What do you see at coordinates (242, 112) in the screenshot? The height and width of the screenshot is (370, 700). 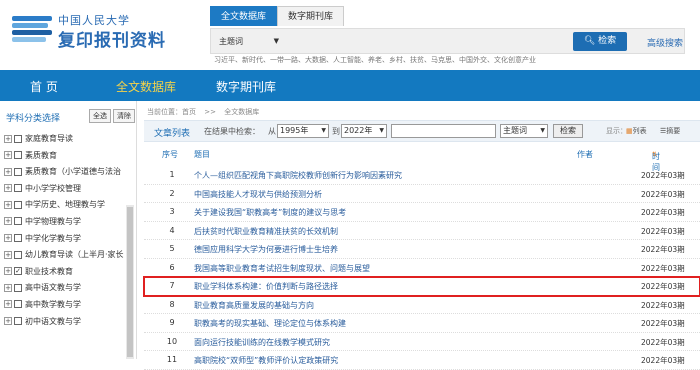 I see `breadcrumb-current: 全文数据库` at bounding box center [242, 112].